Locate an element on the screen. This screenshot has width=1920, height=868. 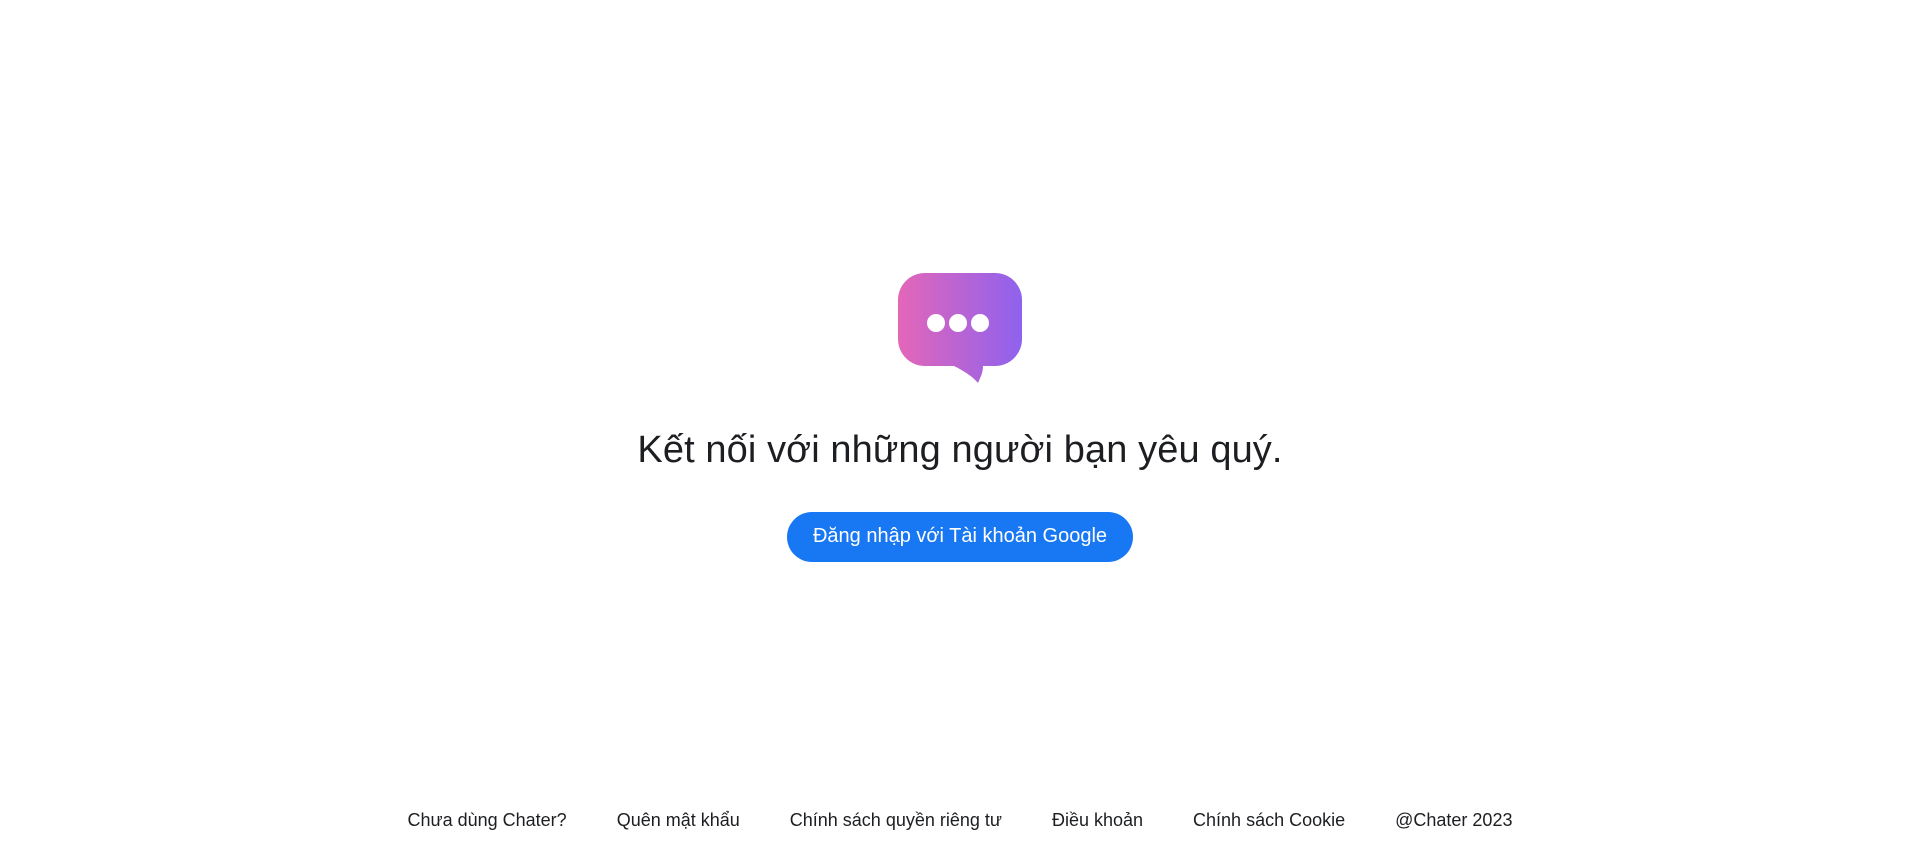
footer-copyright: @Chater 2023 is located at coordinates (1454, 820).